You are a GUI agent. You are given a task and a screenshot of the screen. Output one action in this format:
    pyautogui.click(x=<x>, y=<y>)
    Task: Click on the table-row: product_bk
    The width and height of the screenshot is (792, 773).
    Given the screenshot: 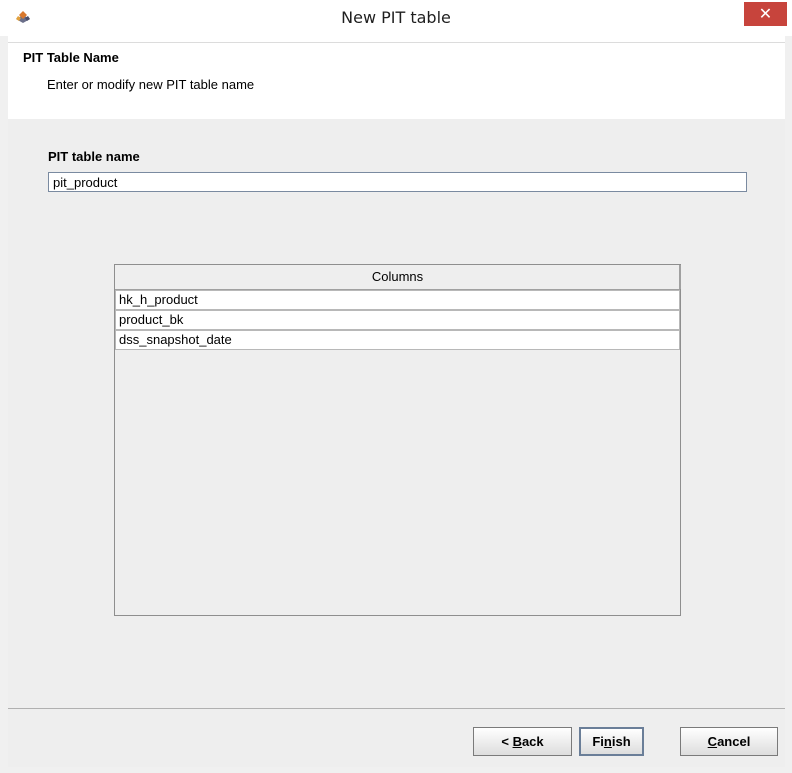 What is the action you would take?
    pyautogui.click(x=397, y=320)
    